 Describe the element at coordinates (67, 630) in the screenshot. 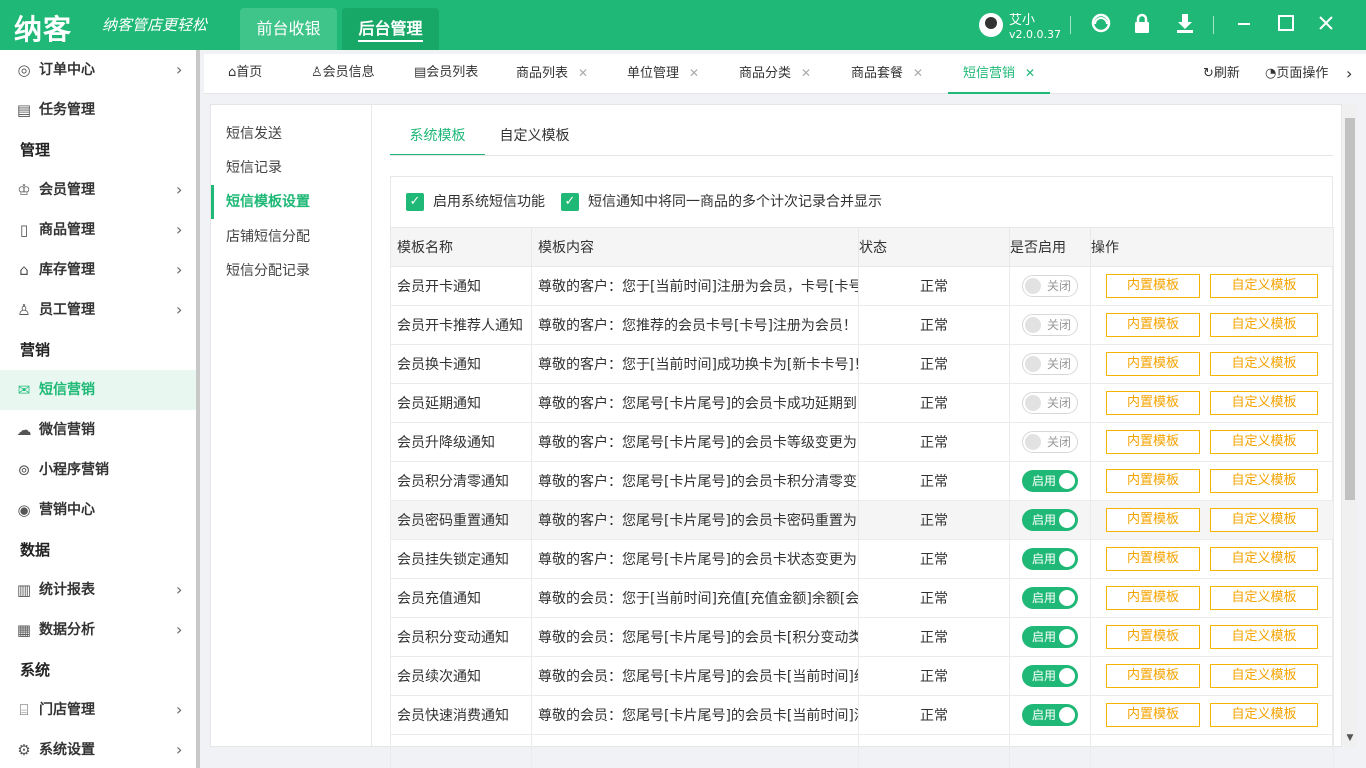

I see `sidebar-item-label: 数据分析` at that location.